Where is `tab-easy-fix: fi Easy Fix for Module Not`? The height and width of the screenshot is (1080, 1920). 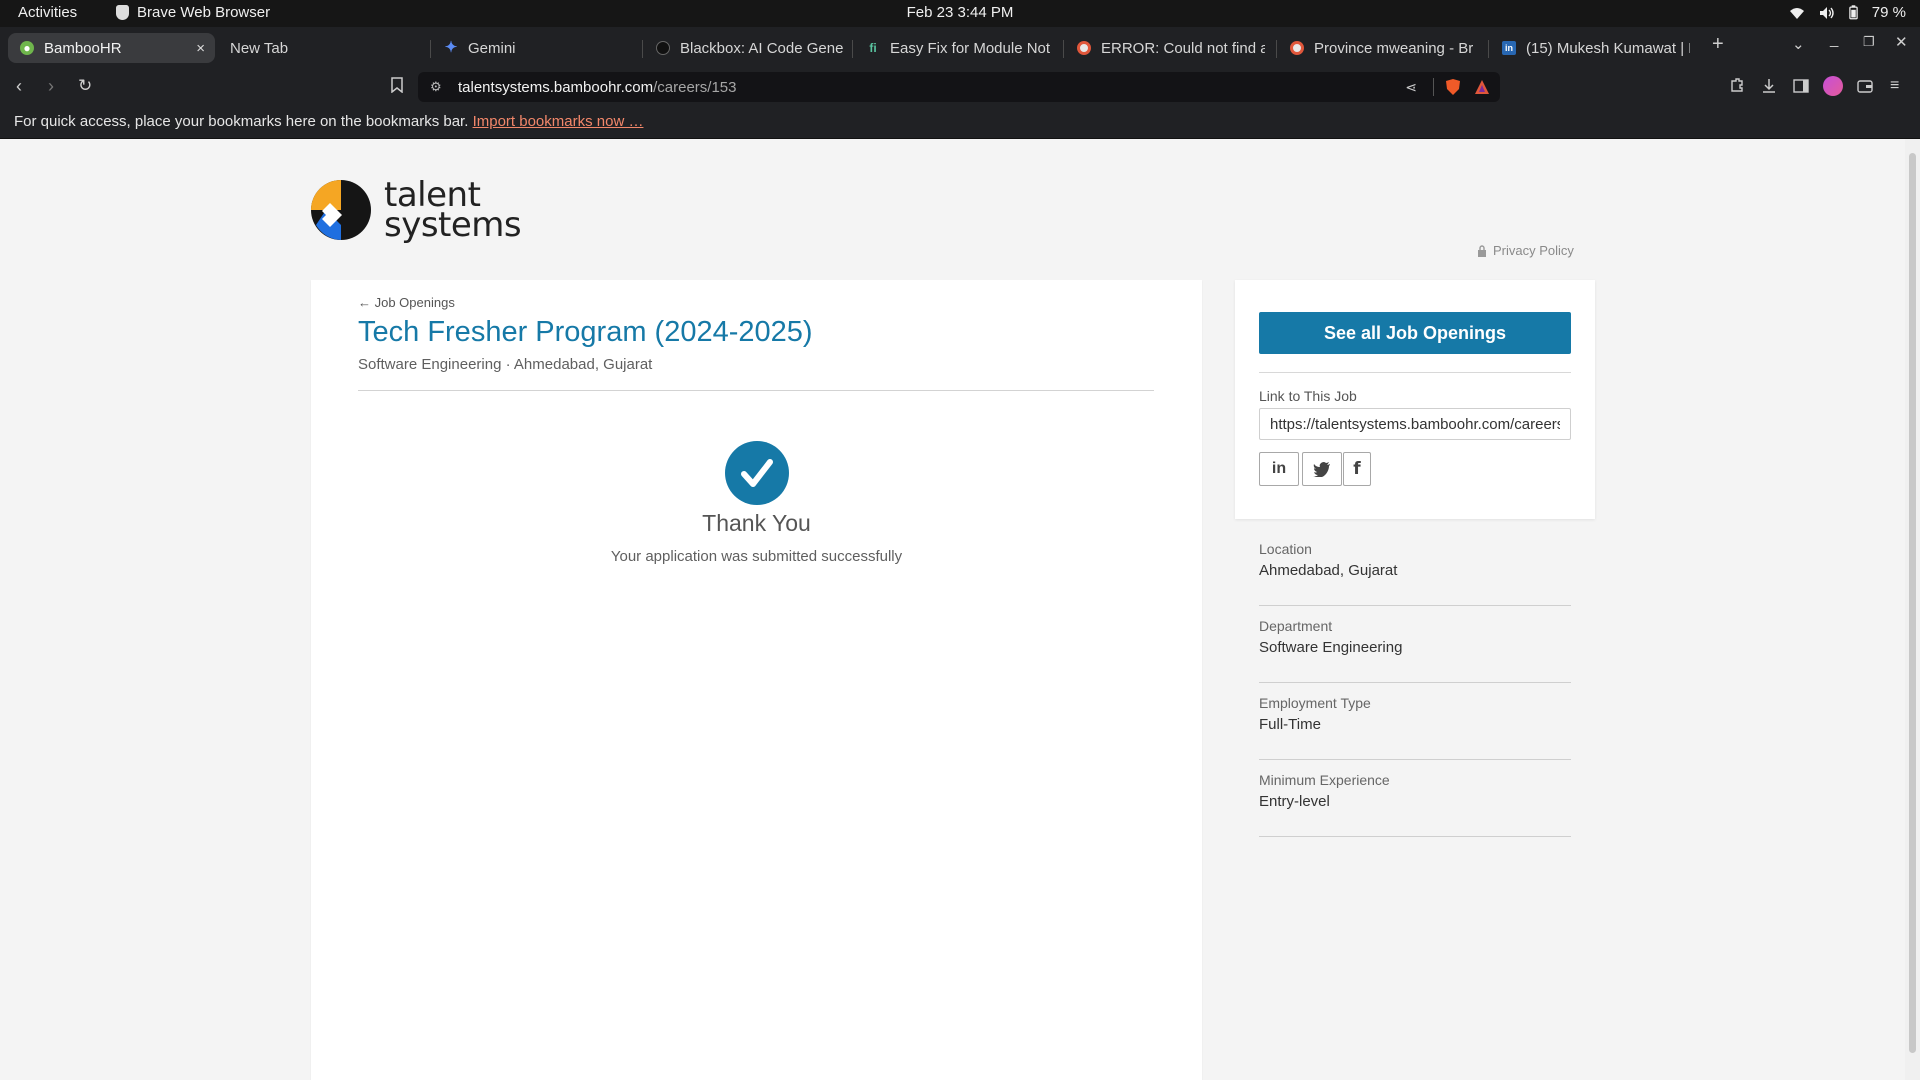
tab-easy-fix: fi Easy Fix for Module Not is located at coordinates (954, 48).